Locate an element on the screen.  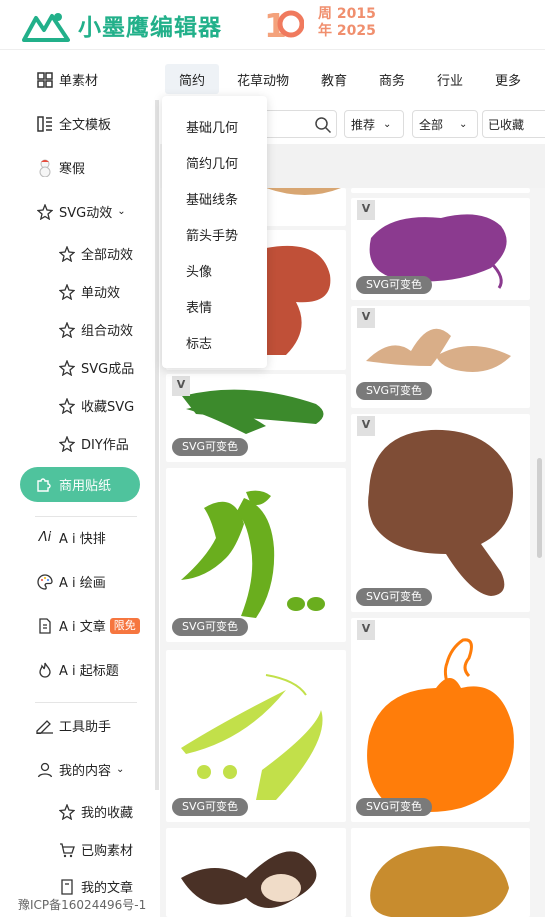
sidebar-item-label: 组合动效 is located at coordinates (107, 331).